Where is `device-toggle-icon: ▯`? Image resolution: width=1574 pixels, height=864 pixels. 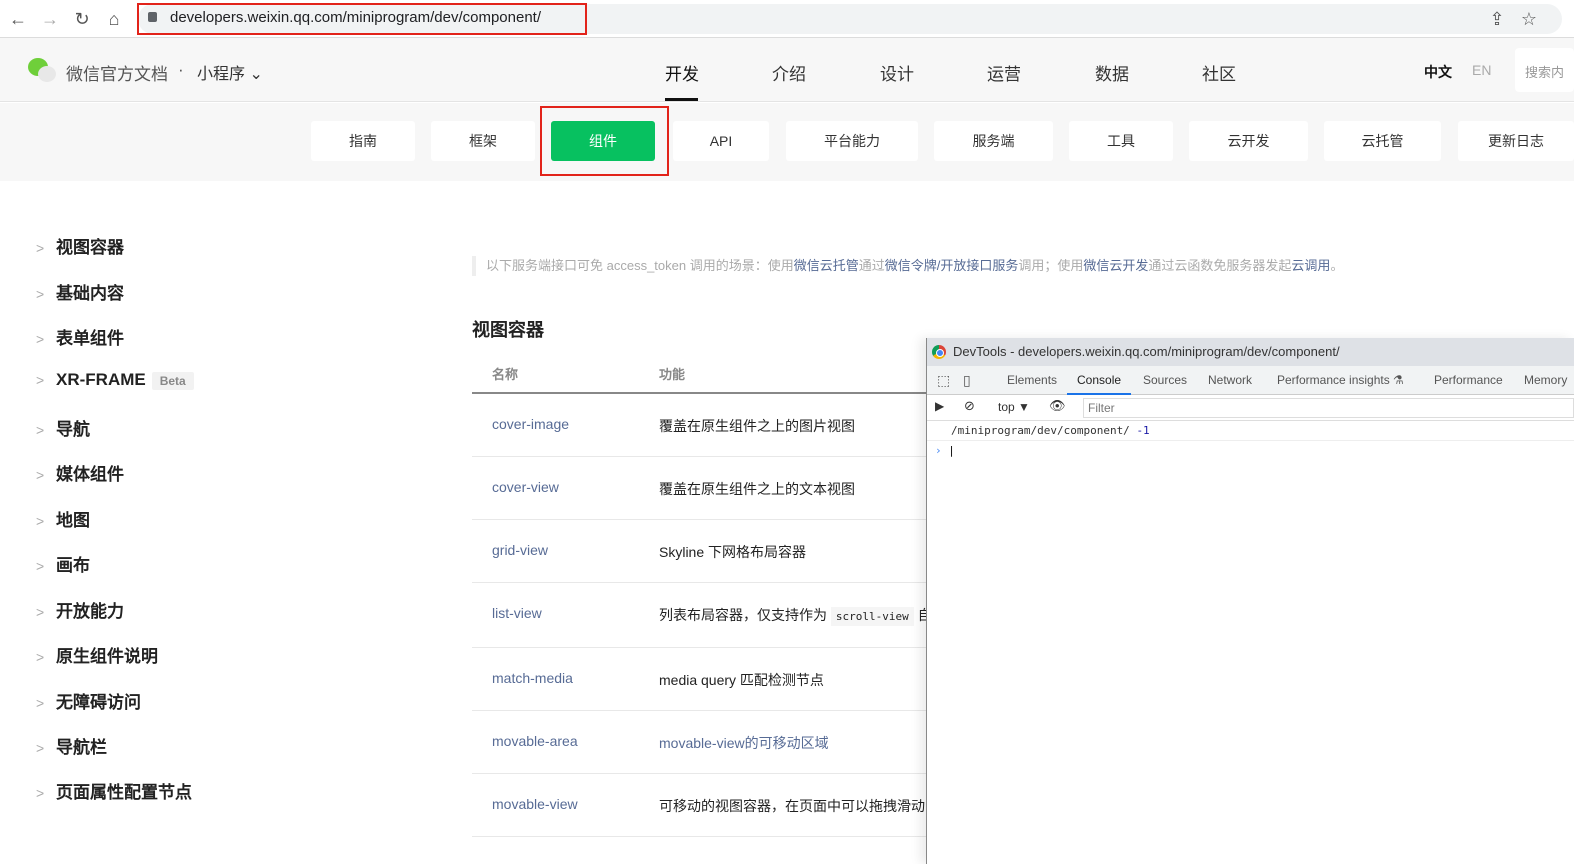 device-toggle-icon: ▯ is located at coordinates (967, 380).